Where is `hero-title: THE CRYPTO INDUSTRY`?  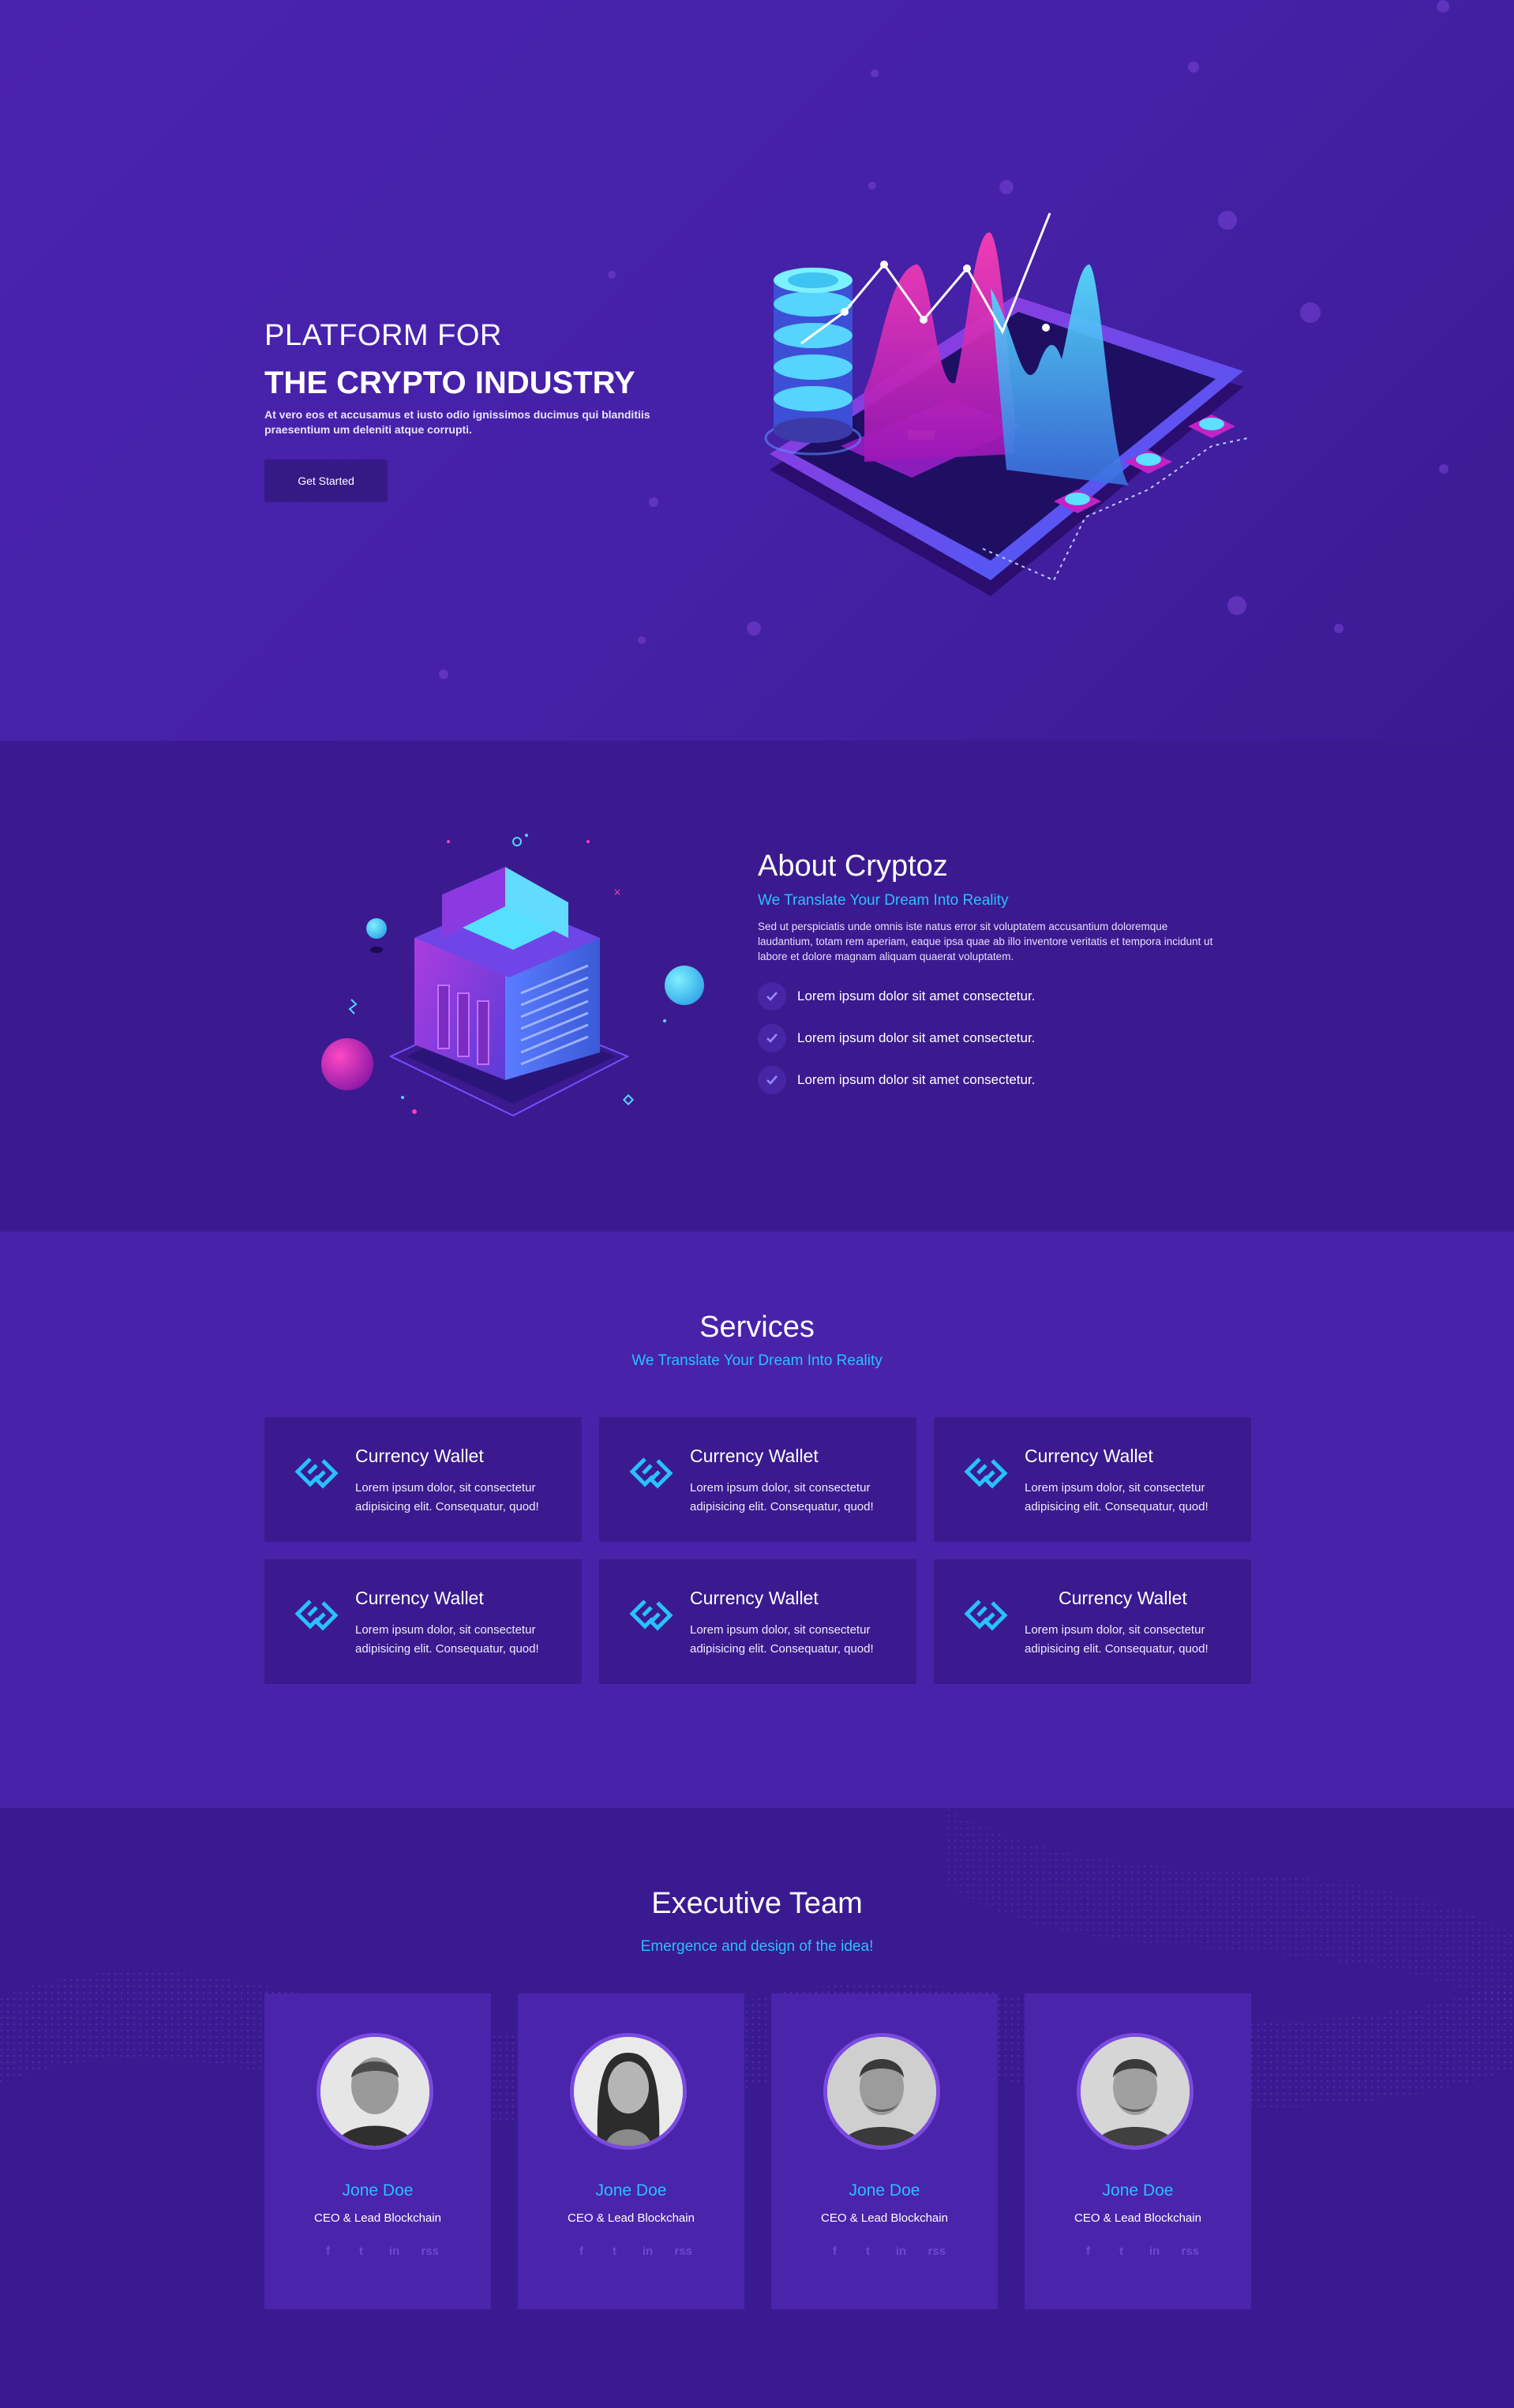
hero-title: THE CRYPTO INDUSTRY is located at coordinates (449, 383).